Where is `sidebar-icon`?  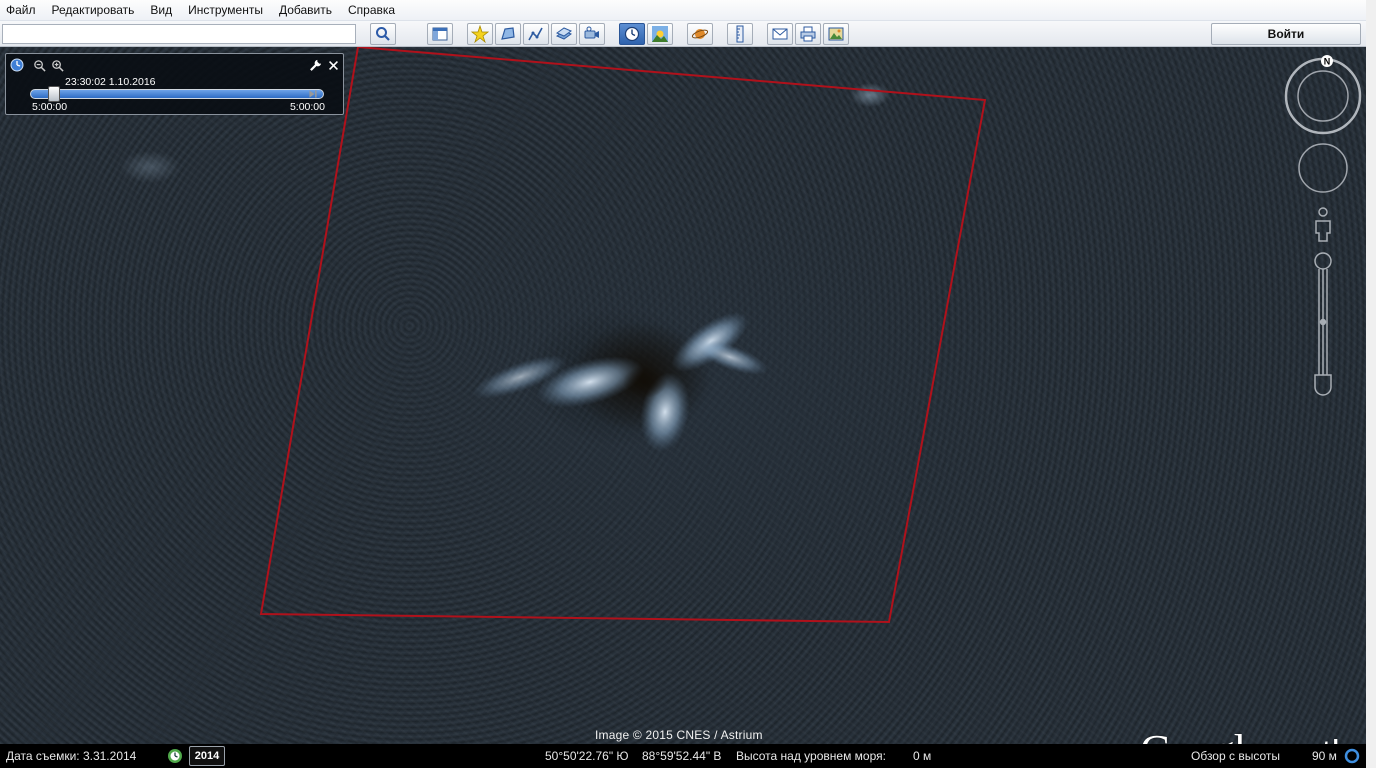 sidebar-icon is located at coordinates (440, 34).